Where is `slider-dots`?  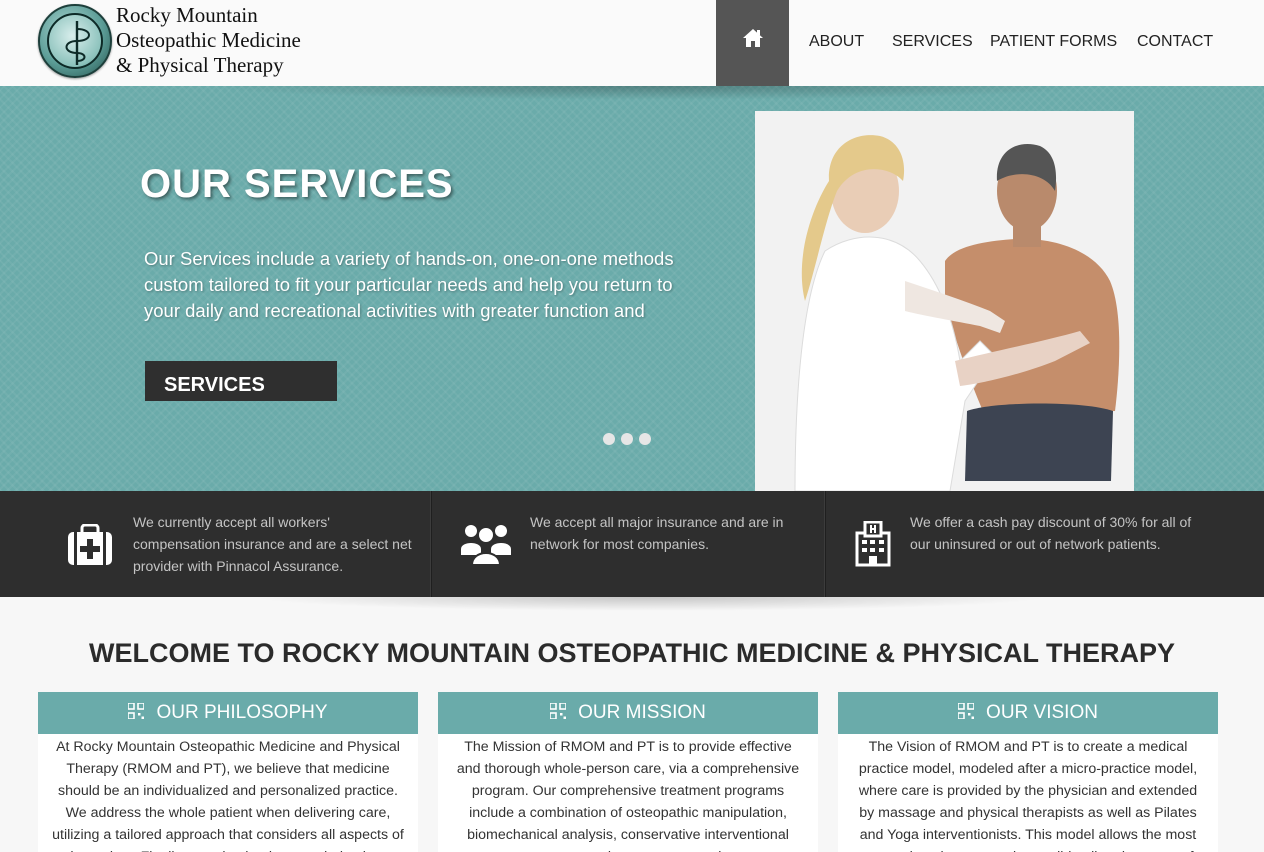
slider-dots is located at coordinates (630, 439).